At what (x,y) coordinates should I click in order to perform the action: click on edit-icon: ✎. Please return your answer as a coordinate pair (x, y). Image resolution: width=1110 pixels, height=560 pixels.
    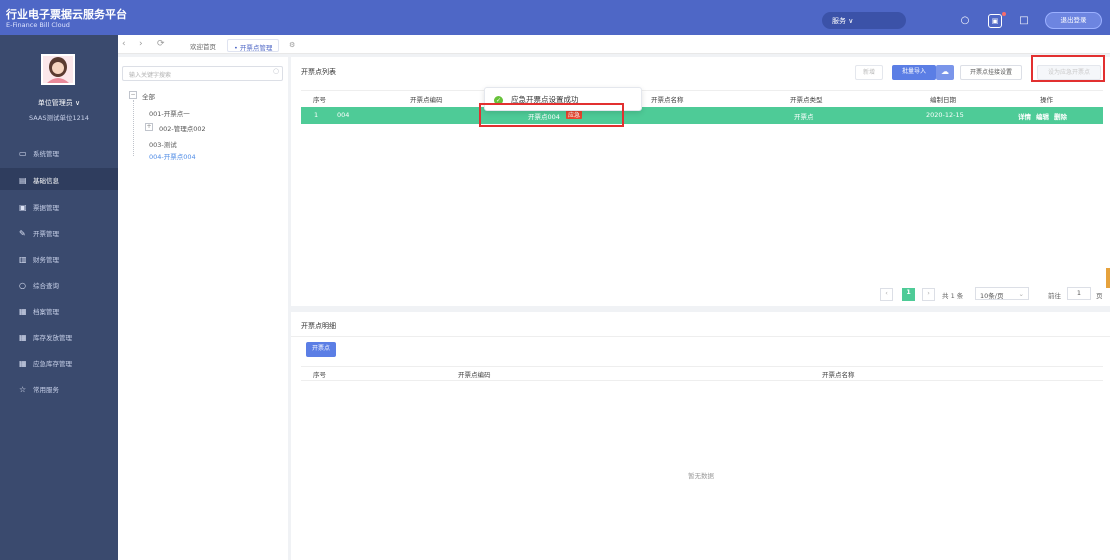
    Looking at the image, I should click on (22, 233).